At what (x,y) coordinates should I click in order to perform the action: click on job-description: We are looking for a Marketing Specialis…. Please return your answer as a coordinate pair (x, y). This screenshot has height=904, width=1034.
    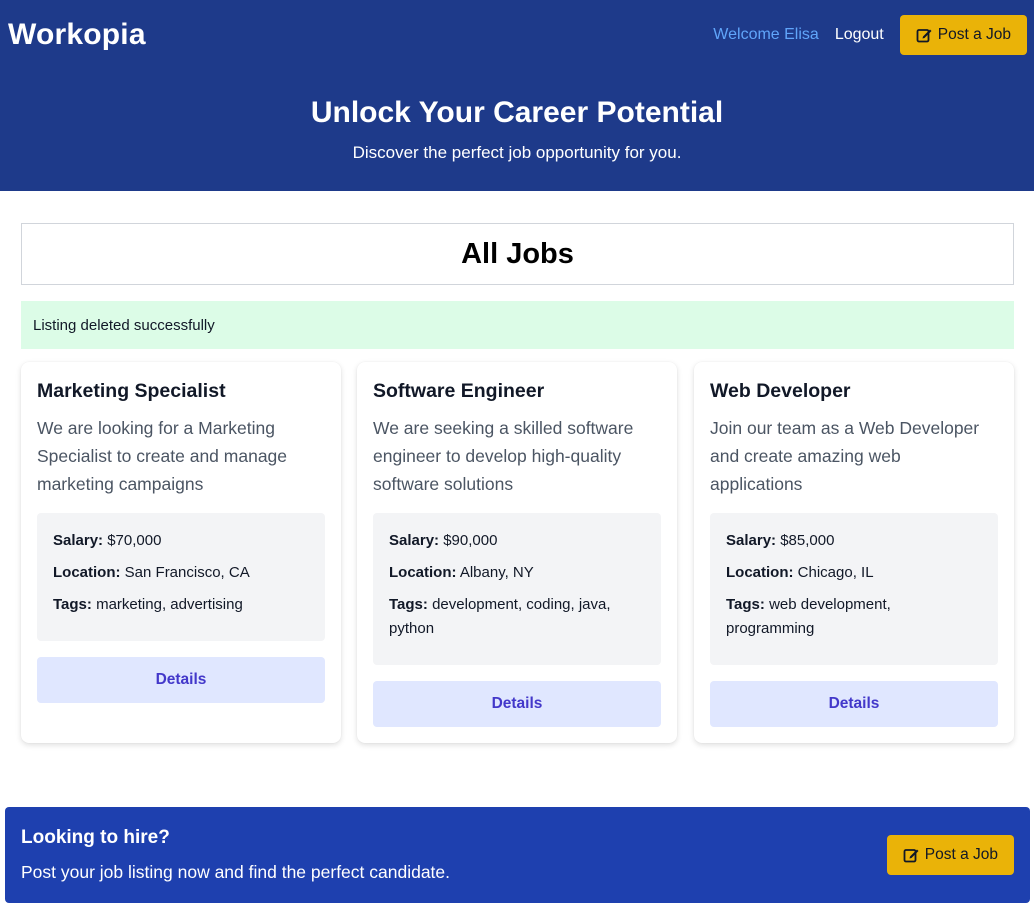
    Looking at the image, I should click on (162, 456).